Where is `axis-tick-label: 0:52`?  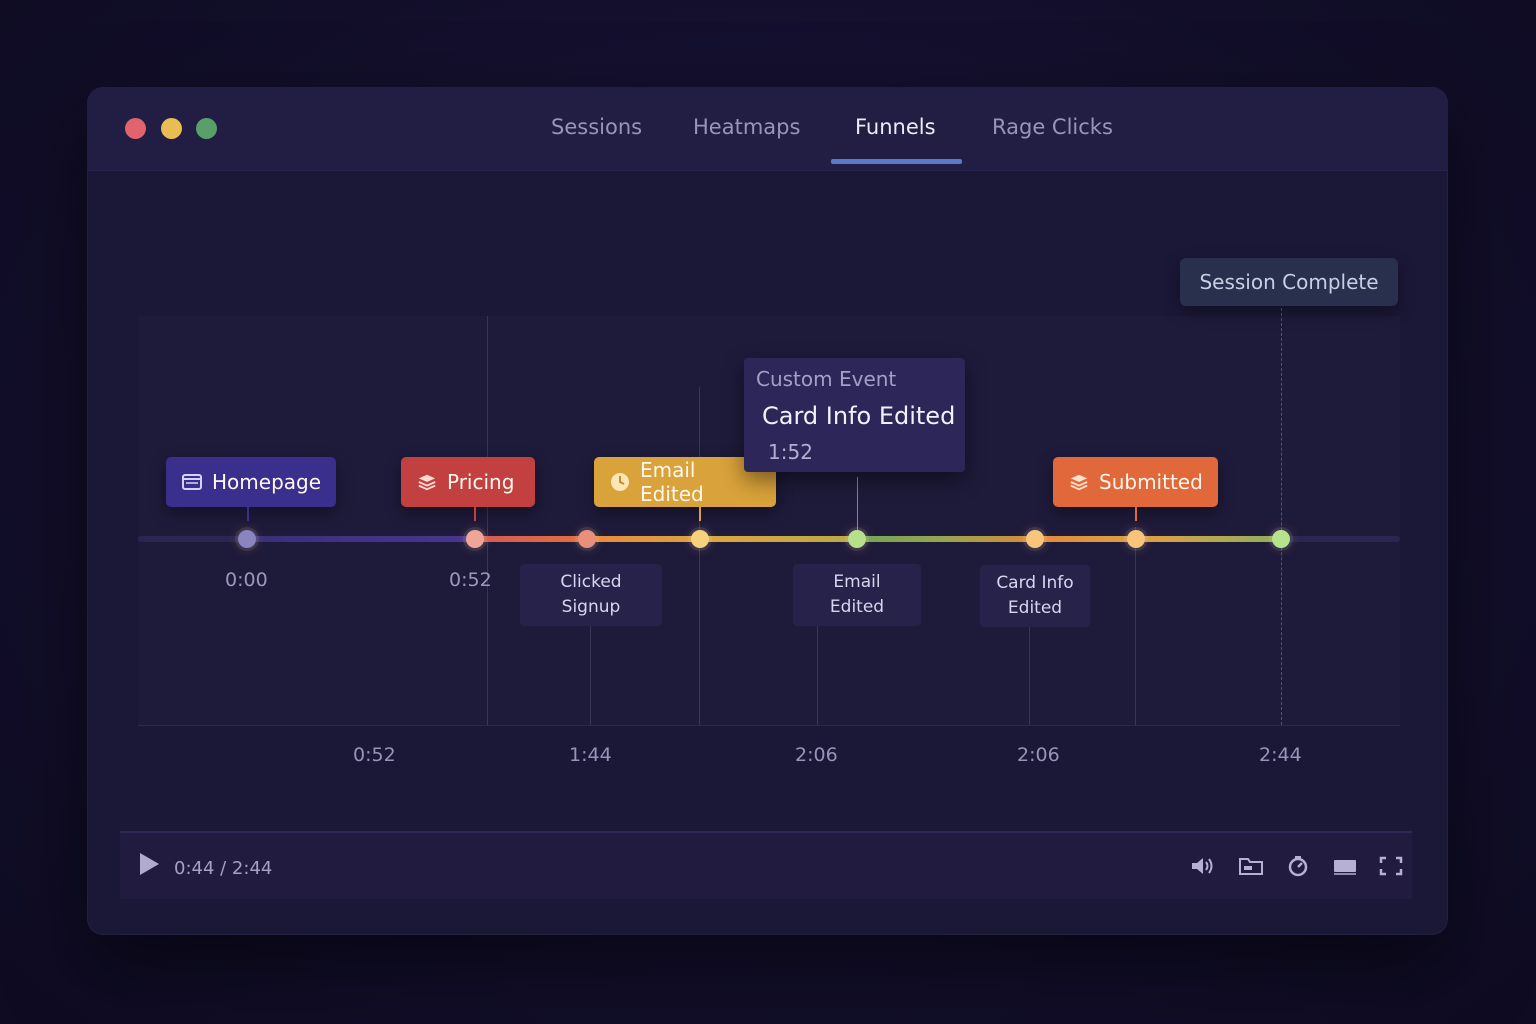 axis-tick-label: 0:52 is located at coordinates (374, 755).